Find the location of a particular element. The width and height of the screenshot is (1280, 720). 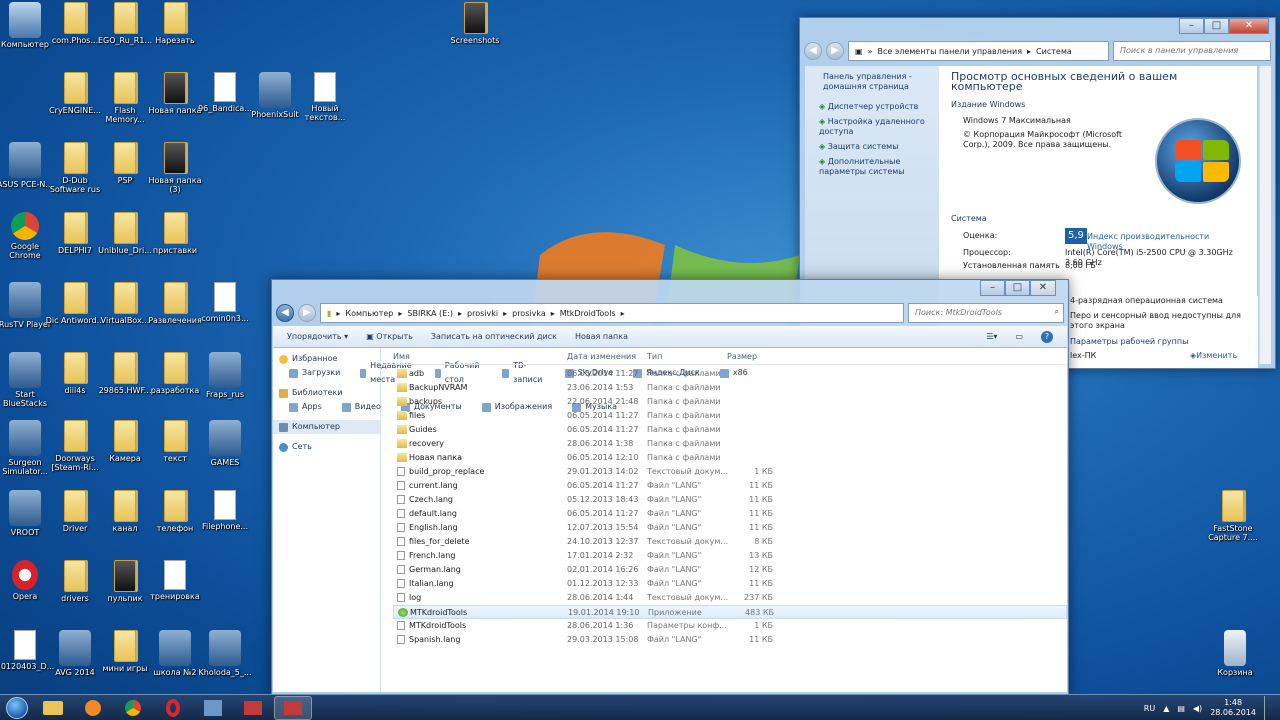

col-name: Имя is located at coordinates (401, 356).